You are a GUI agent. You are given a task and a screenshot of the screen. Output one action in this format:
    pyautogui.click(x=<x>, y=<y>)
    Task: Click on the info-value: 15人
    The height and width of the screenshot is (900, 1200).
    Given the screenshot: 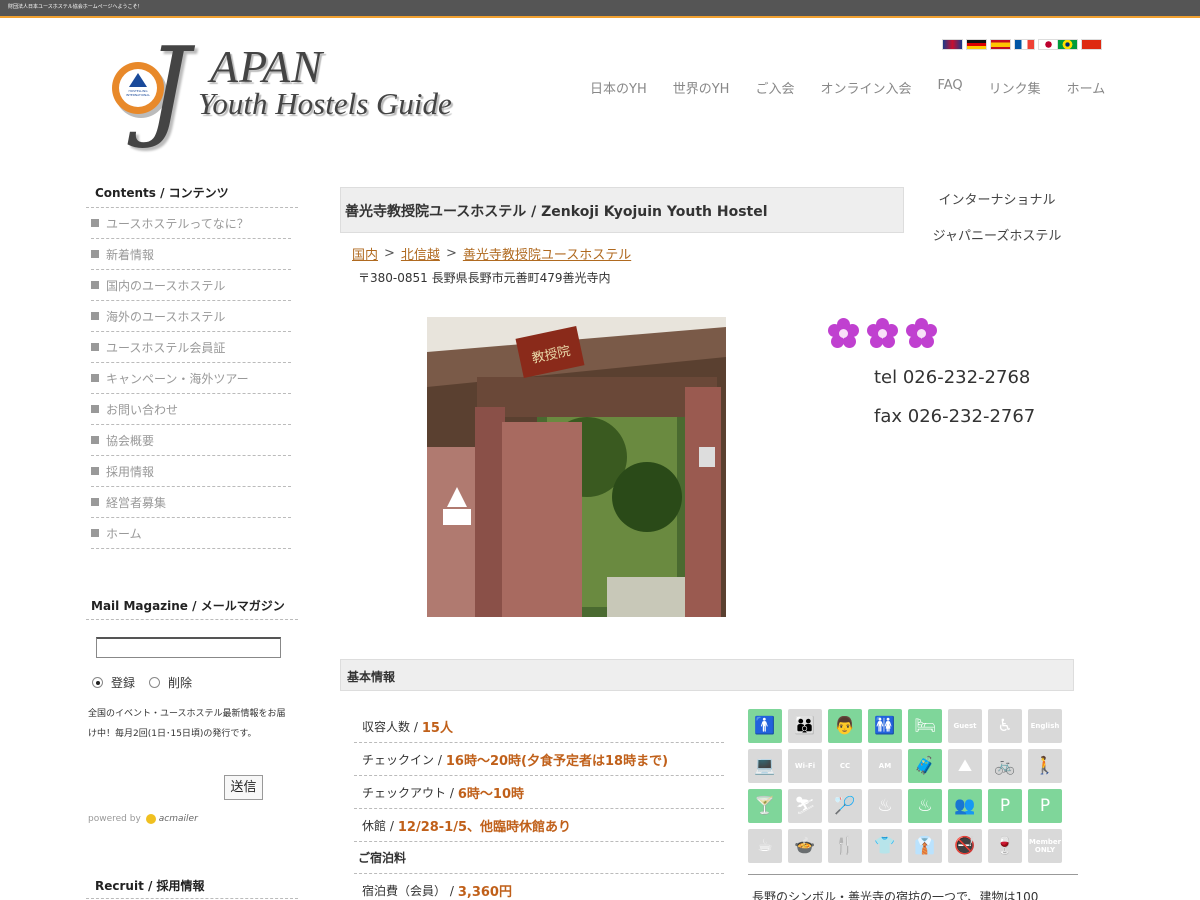 What is the action you would take?
    pyautogui.click(x=437, y=728)
    